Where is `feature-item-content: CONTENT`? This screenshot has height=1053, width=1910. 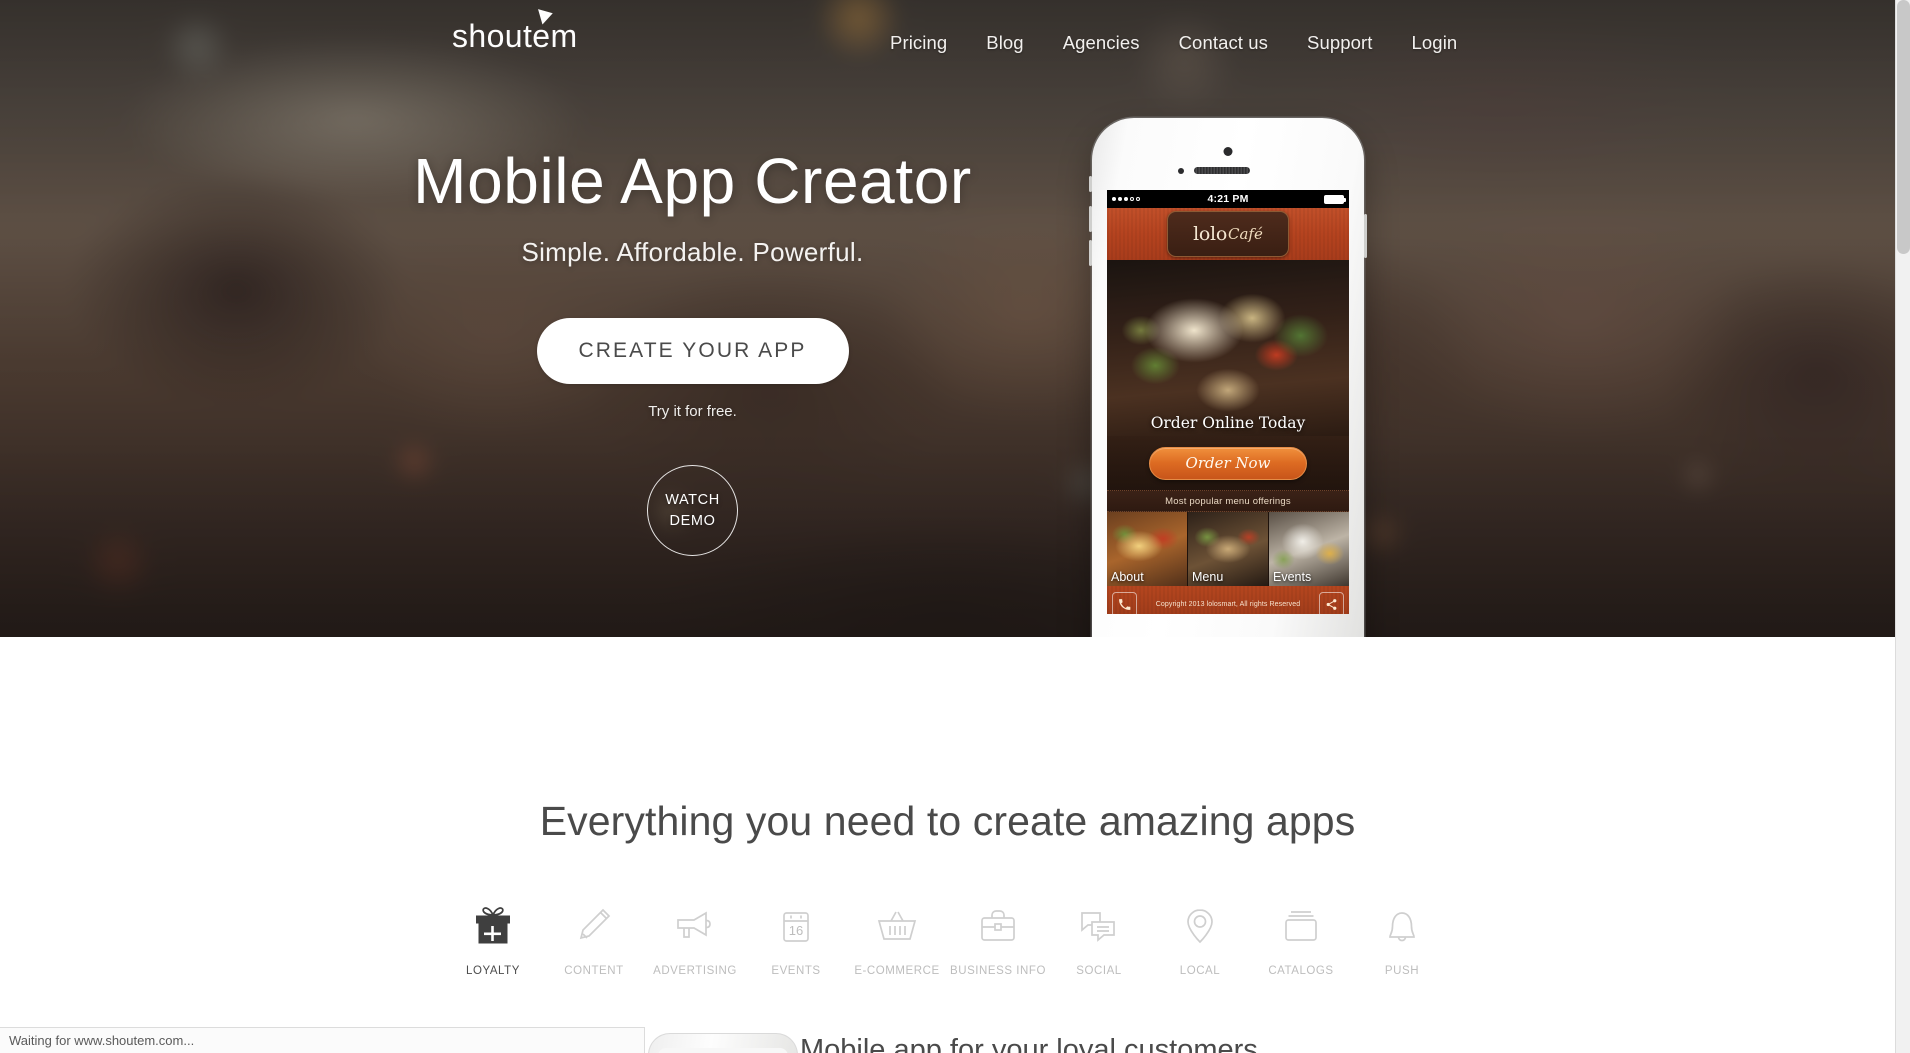
feature-item-content: CONTENT is located at coordinates (594, 938).